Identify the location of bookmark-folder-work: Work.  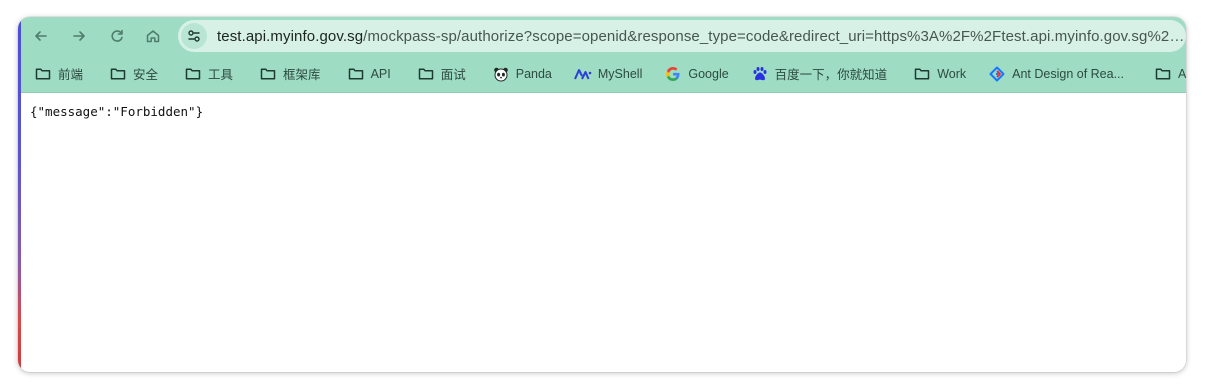
(939, 74).